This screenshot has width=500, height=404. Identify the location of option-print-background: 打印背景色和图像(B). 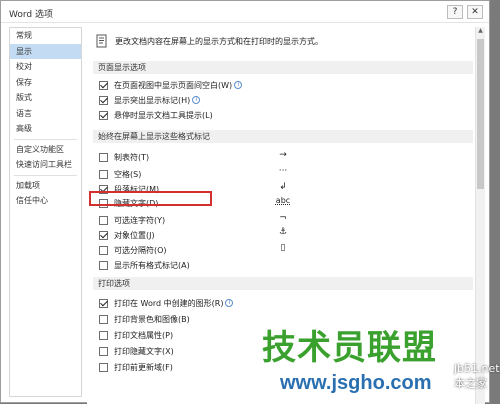
(144, 319).